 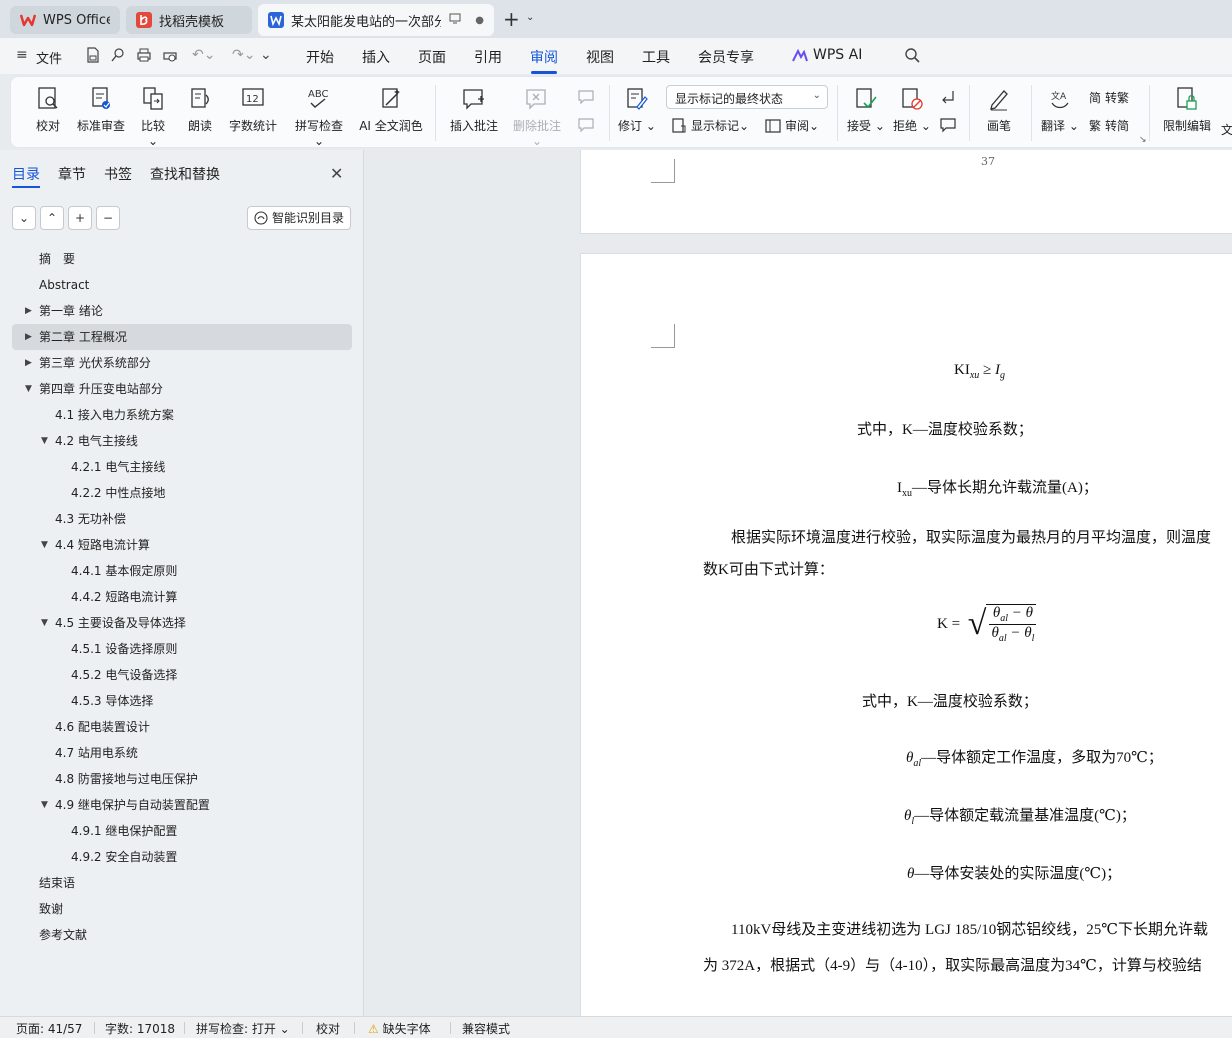 I want to click on toc-item: ▼ 4.9 继电保护与自动装置配置, so click(x=182, y=805).